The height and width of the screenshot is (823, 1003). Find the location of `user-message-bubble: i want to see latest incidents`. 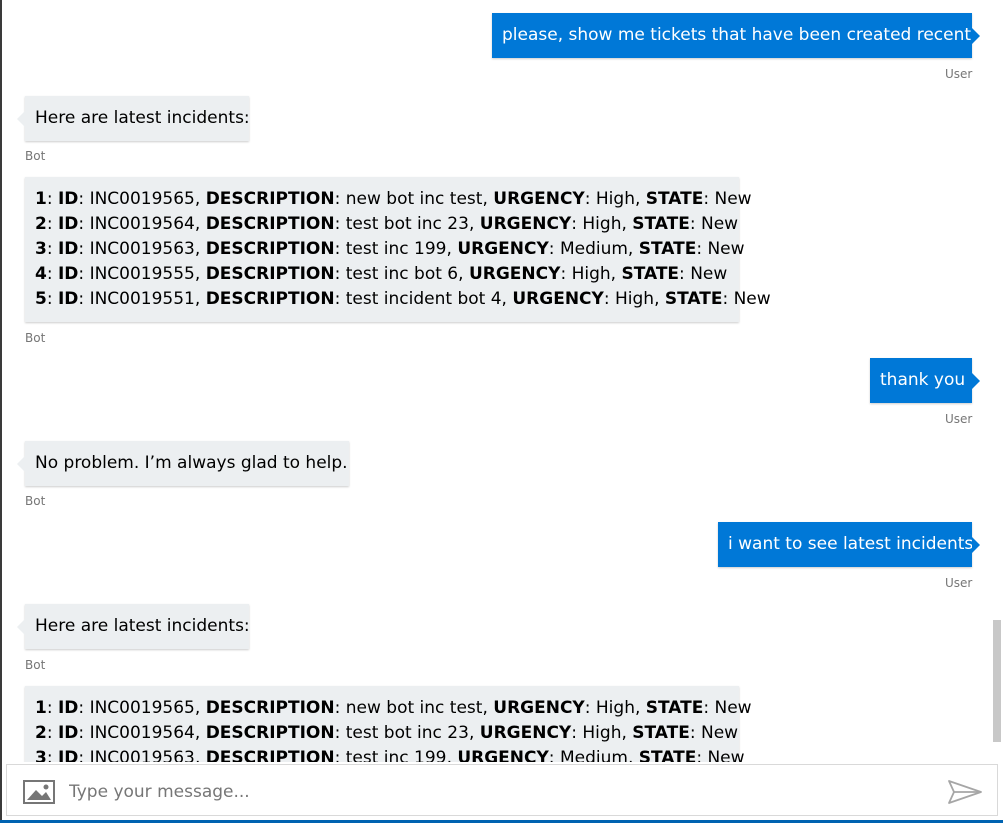

user-message-bubble: i want to see latest incidents is located at coordinates (849, 544).